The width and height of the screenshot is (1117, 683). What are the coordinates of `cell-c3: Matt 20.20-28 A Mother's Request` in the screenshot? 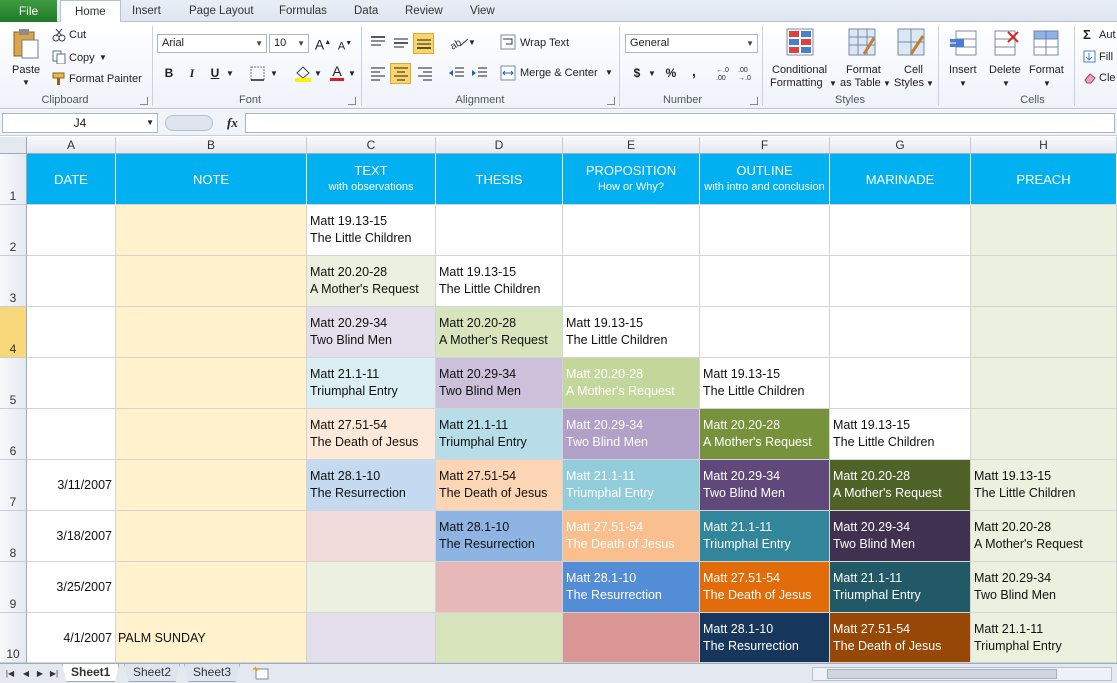 It's located at (371, 281).